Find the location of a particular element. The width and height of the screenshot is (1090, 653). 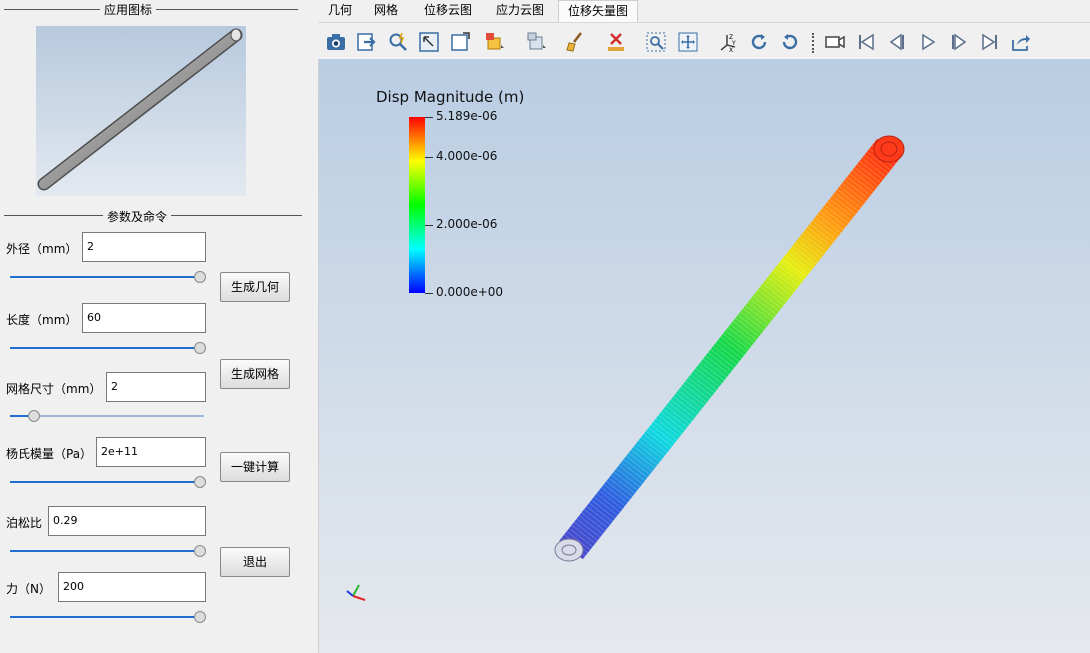

force-slider is located at coordinates (108, 617).